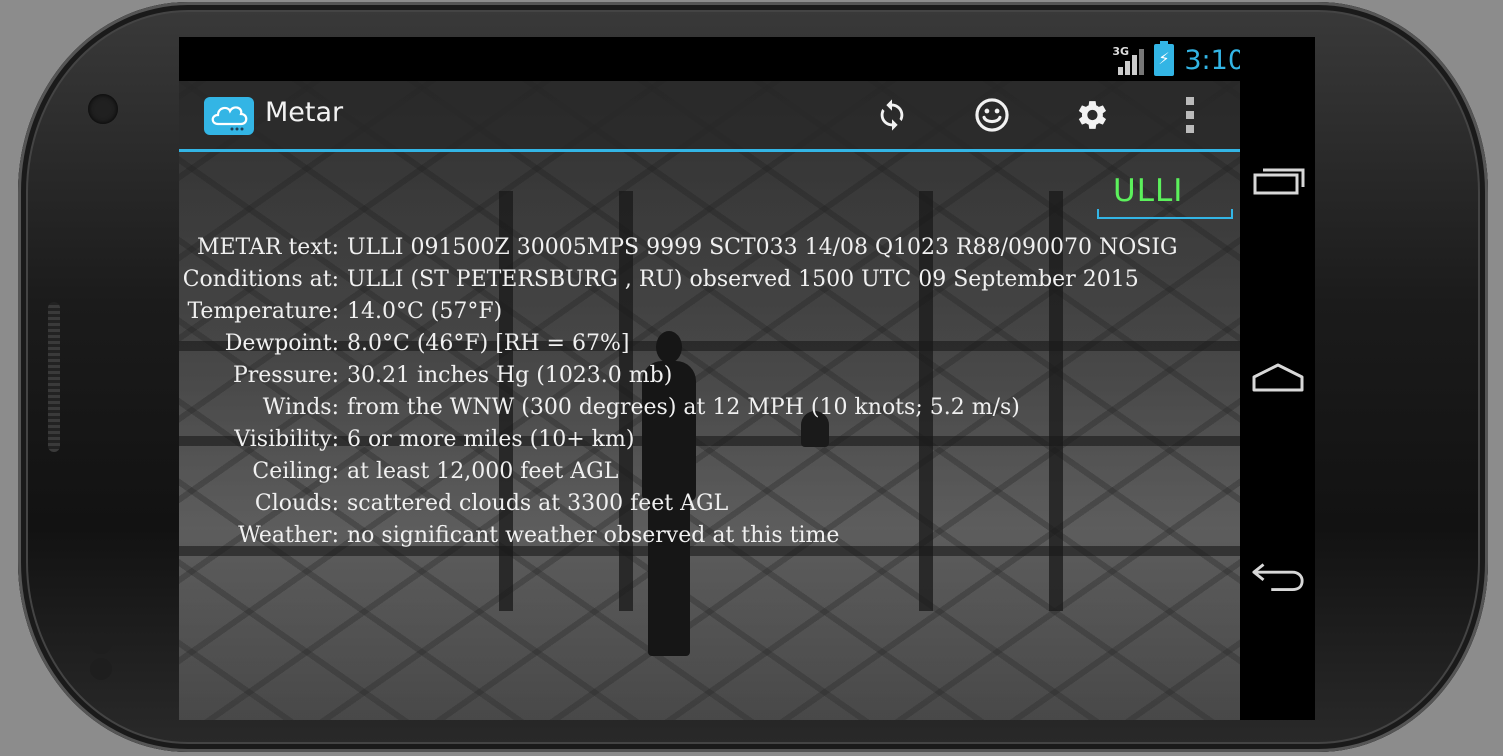 Image resolution: width=1503 pixels, height=756 pixels. What do you see at coordinates (300, 407) in the screenshot?
I see `report-label: Winds:` at bounding box center [300, 407].